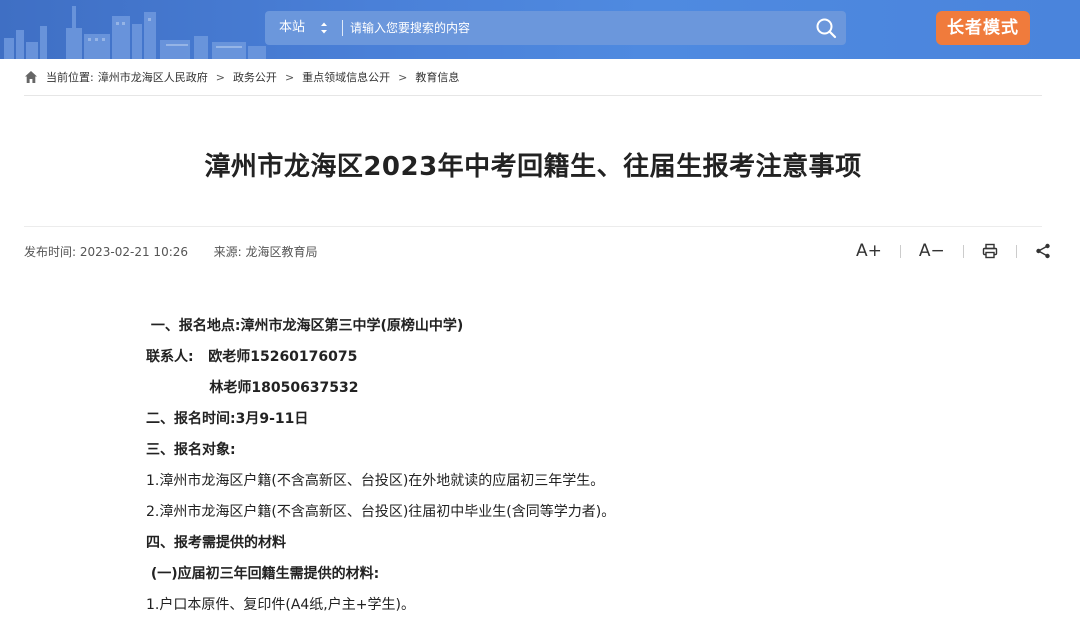  What do you see at coordinates (309, 28) in the screenshot?
I see `search-scope-select: 本站` at bounding box center [309, 28].